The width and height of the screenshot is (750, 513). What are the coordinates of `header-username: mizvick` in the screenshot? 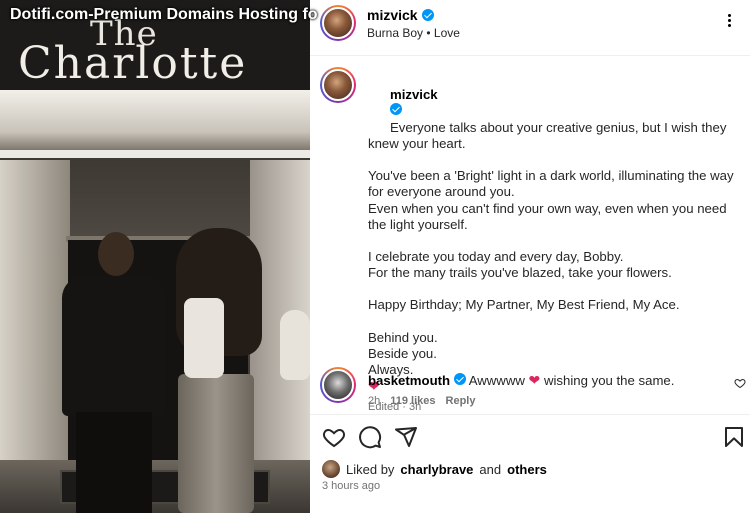 It's located at (400, 15).